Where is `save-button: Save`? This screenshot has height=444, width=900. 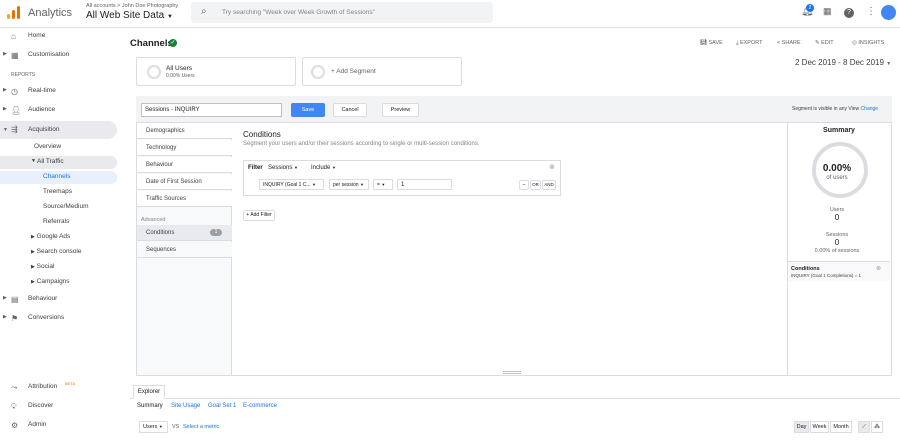
save-button: Save is located at coordinates (308, 110).